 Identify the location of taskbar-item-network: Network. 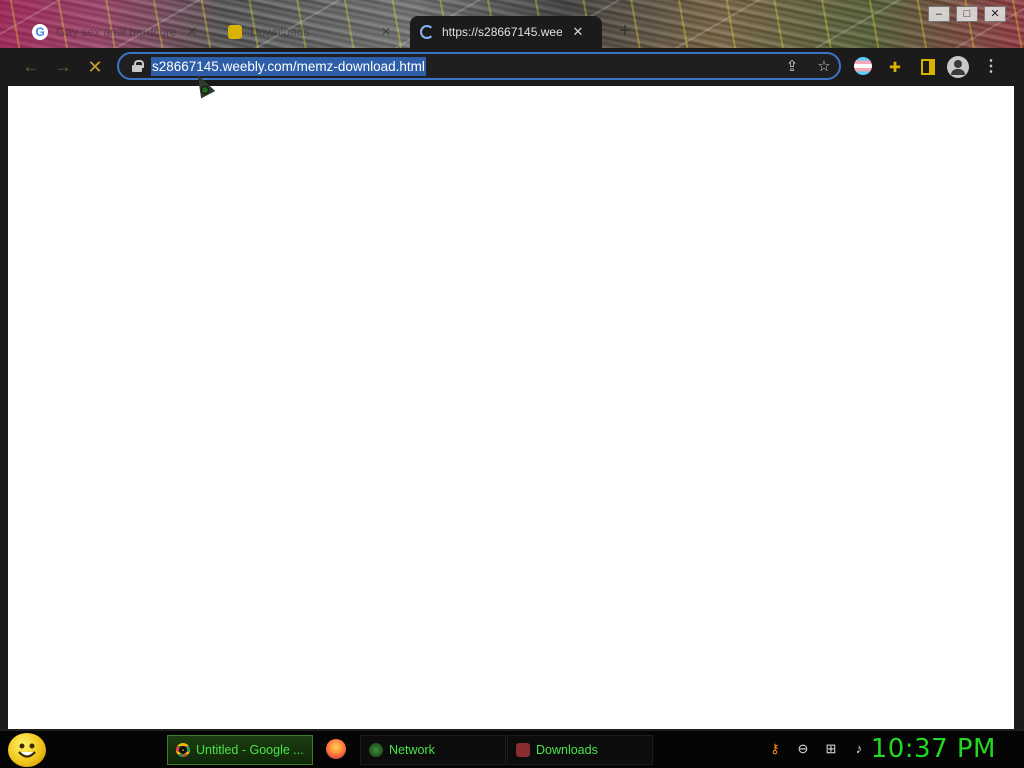
(433, 750).